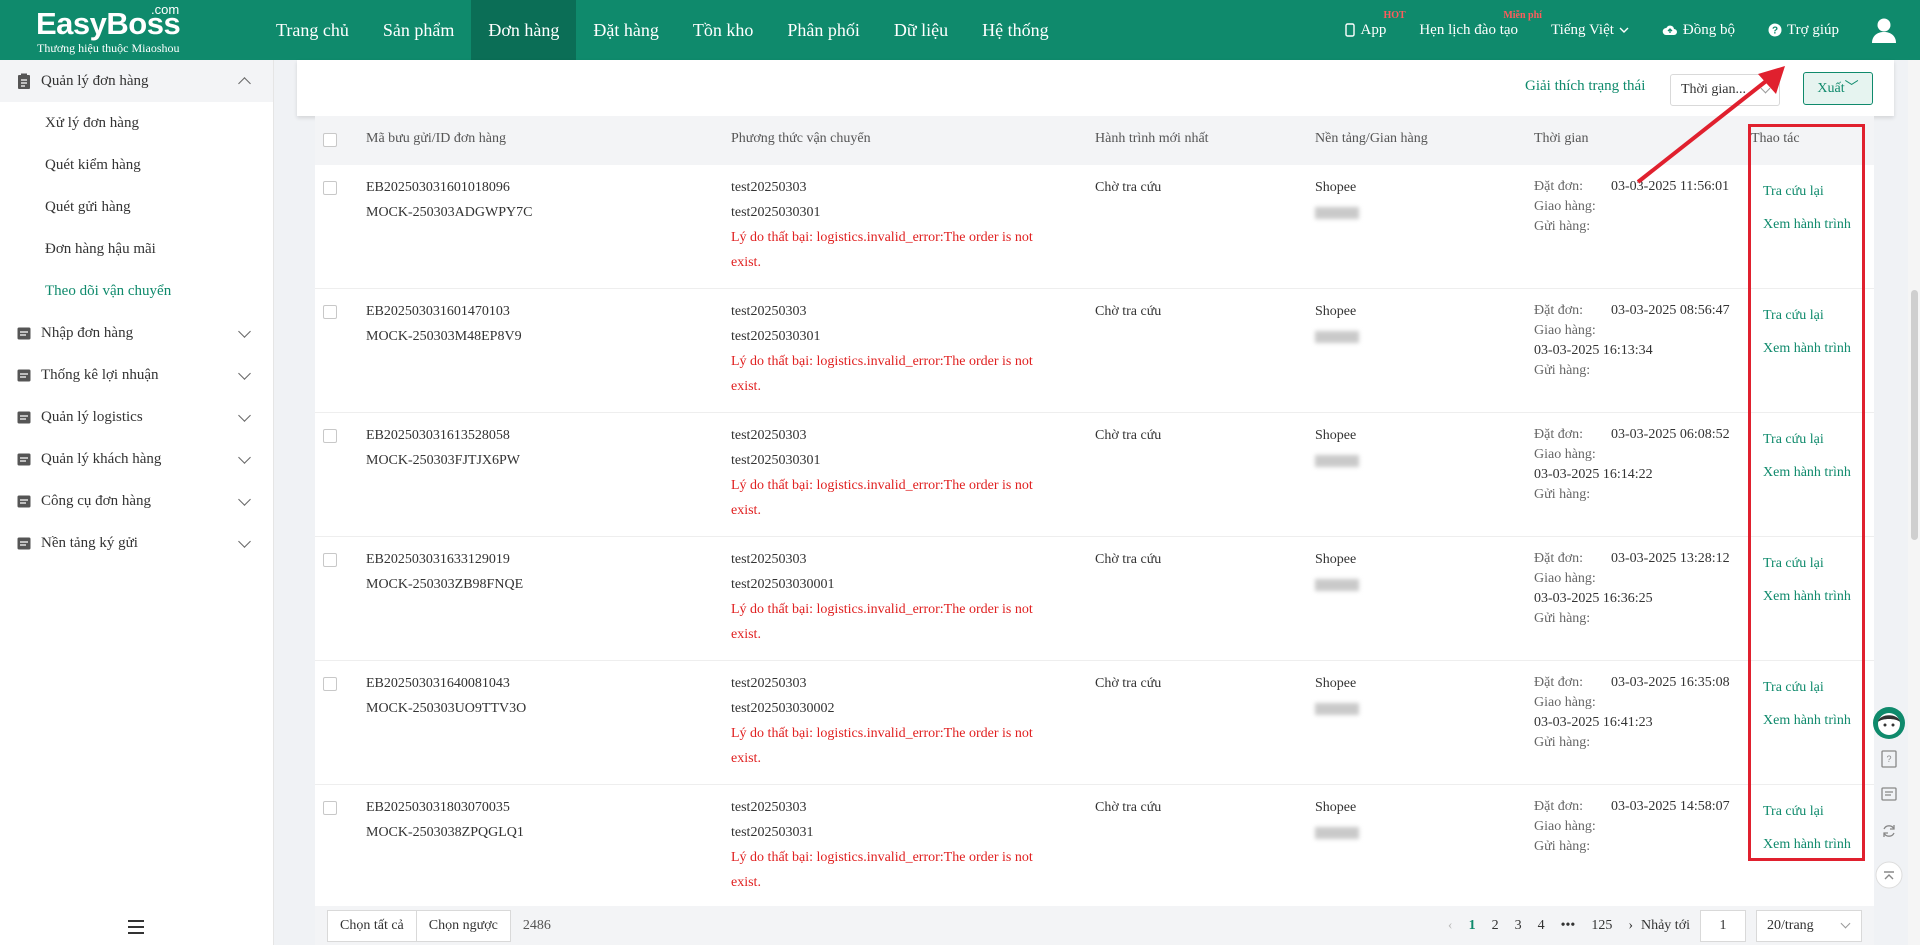 The height and width of the screenshot is (945, 1920). What do you see at coordinates (1565, 454) in the screenshot?
I see `delivery-time-label: Giao hàng:` at bounding box center [1565, 454].